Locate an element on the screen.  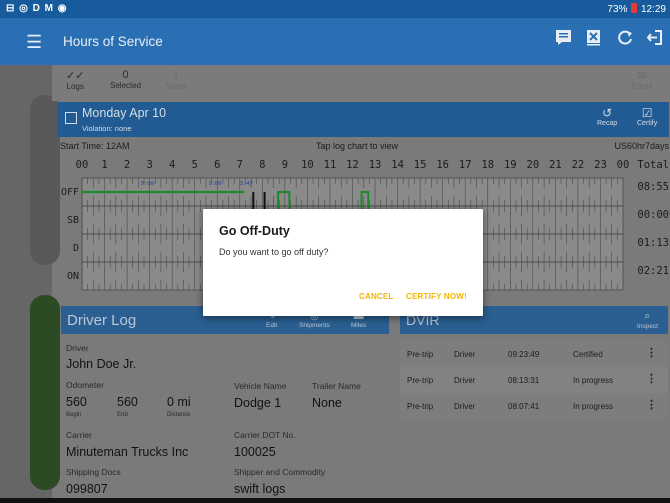
system-nav-bar is located at coordinates (335, 500).